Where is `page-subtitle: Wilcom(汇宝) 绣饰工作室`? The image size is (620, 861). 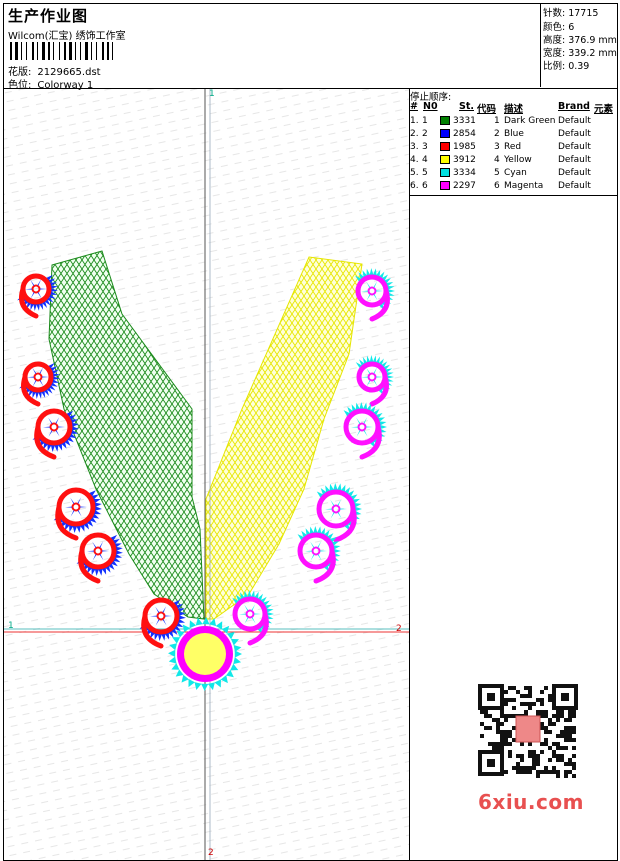
page-subtitle: Wilcom(汇宝) 绣饰工作室 is located at coordinates (67, 36).